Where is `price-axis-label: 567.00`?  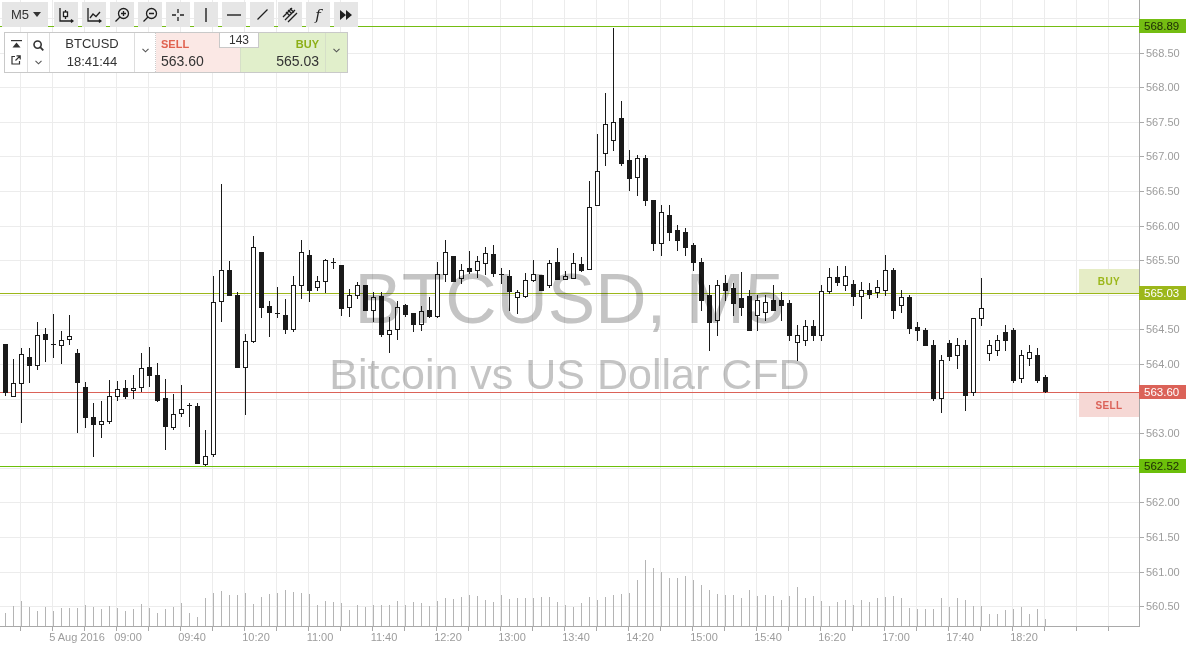
price-axis-label: 567.00 is located at coordinates (1163, 156).